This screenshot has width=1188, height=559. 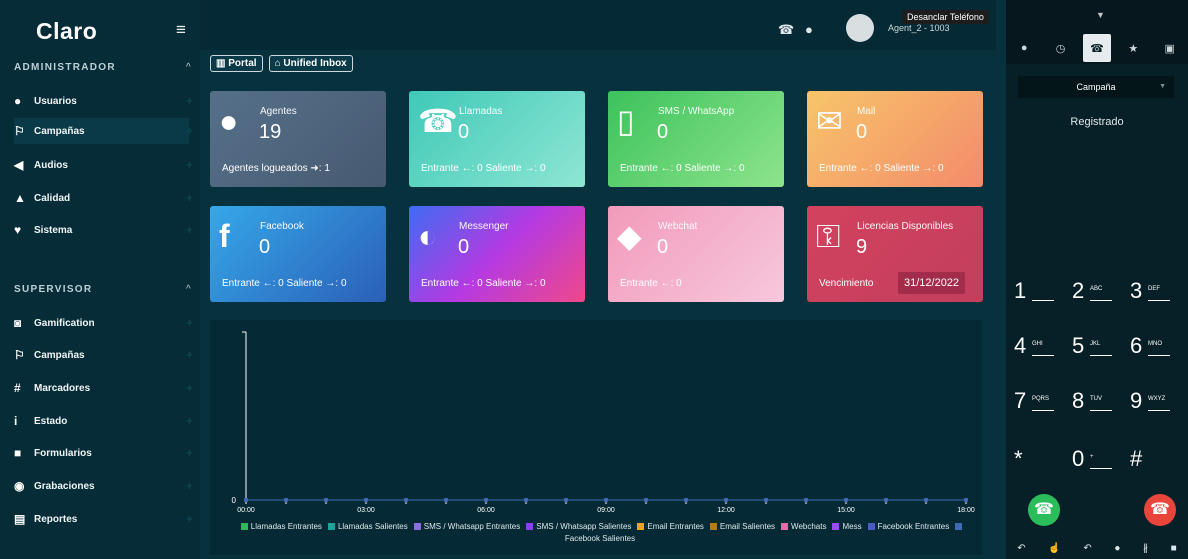 I want to click on dialpad-key: 0 +, so click(x=1102, y=463).